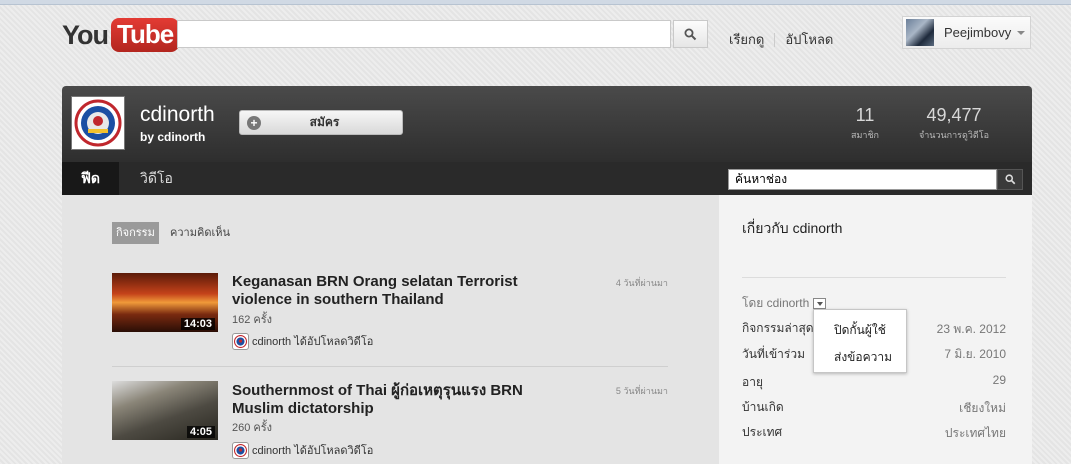  What do you see at coordinates (177, 114) in the screenshot?
I see `channel-name: cdinorth` at bounding box center [177, 114].